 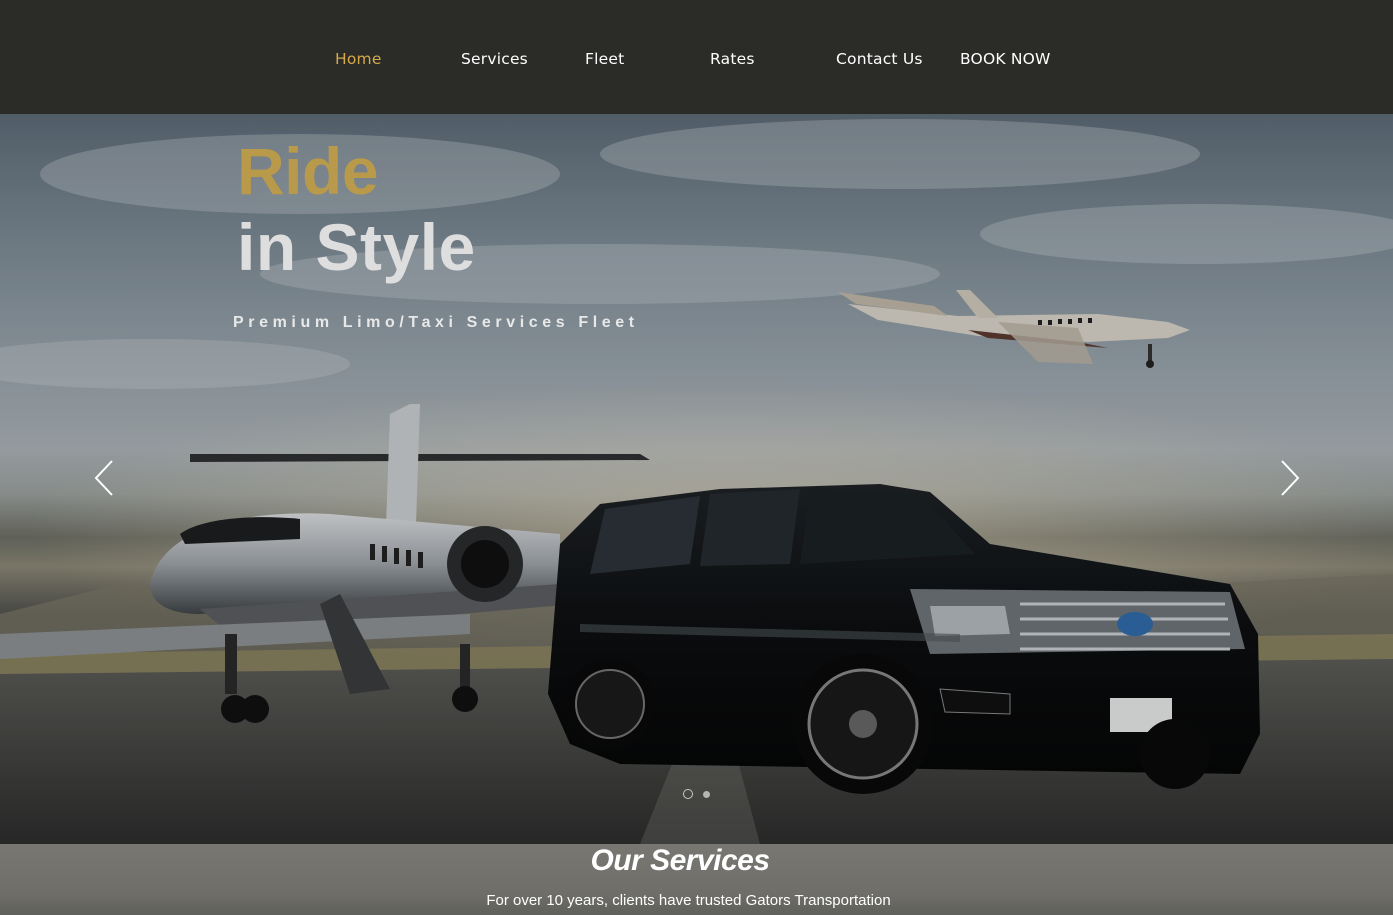 What do you see at coordinates (308, 171) in the screenshot?
I see `hero-headline-ride: Ride` at bounding box center [308, 171].